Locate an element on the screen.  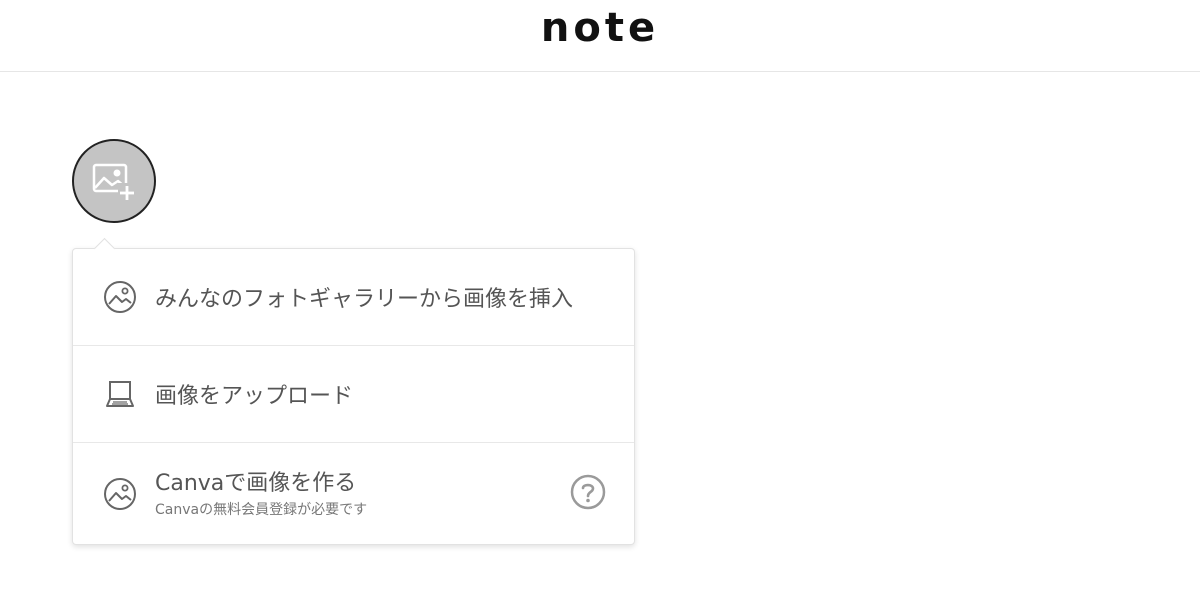
image-plus-icon is located at coordinates (114, 182).